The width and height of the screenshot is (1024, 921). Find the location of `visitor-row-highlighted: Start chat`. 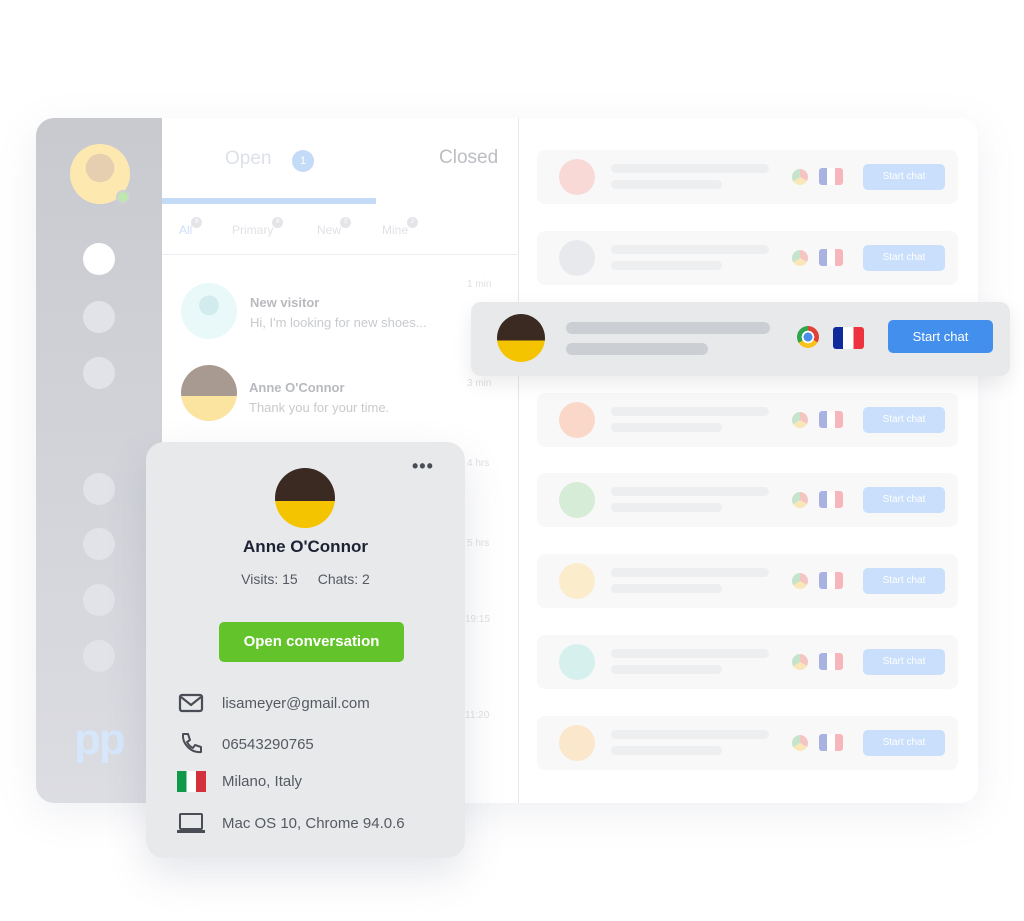

visitor-row-highlighted: Start chat is located at coordinates (740, 339).